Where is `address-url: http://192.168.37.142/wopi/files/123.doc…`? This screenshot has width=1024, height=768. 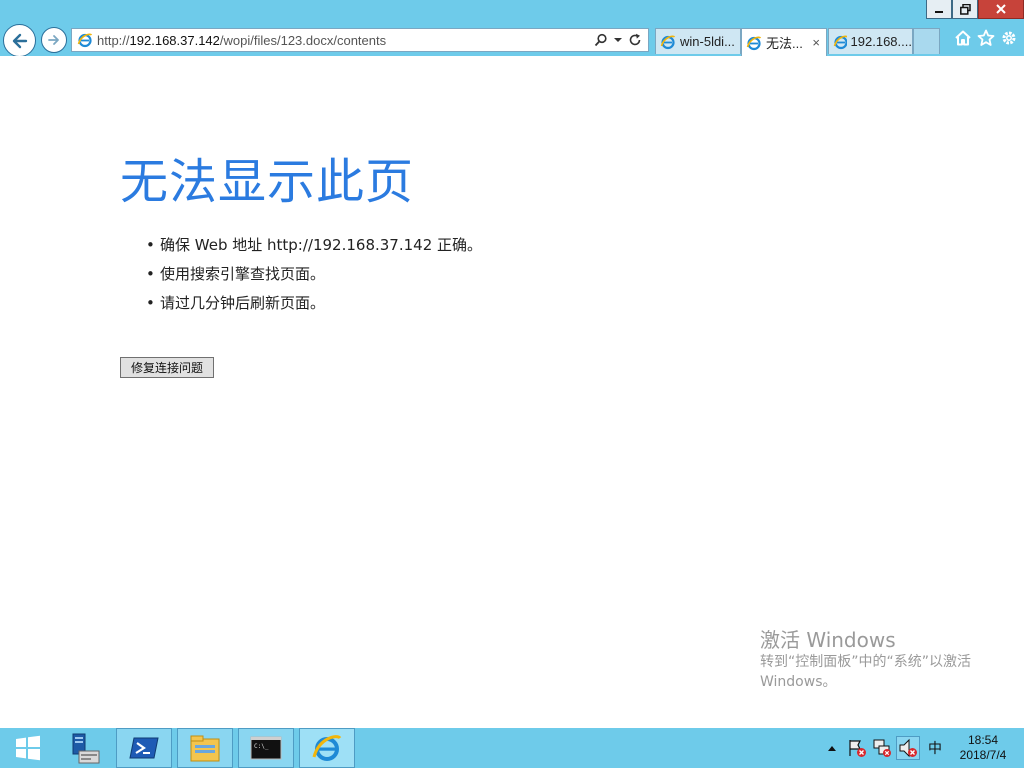 address-url: http://192.168.37.142/wopi/files/123.doc… is located at coordinates (345, 40).